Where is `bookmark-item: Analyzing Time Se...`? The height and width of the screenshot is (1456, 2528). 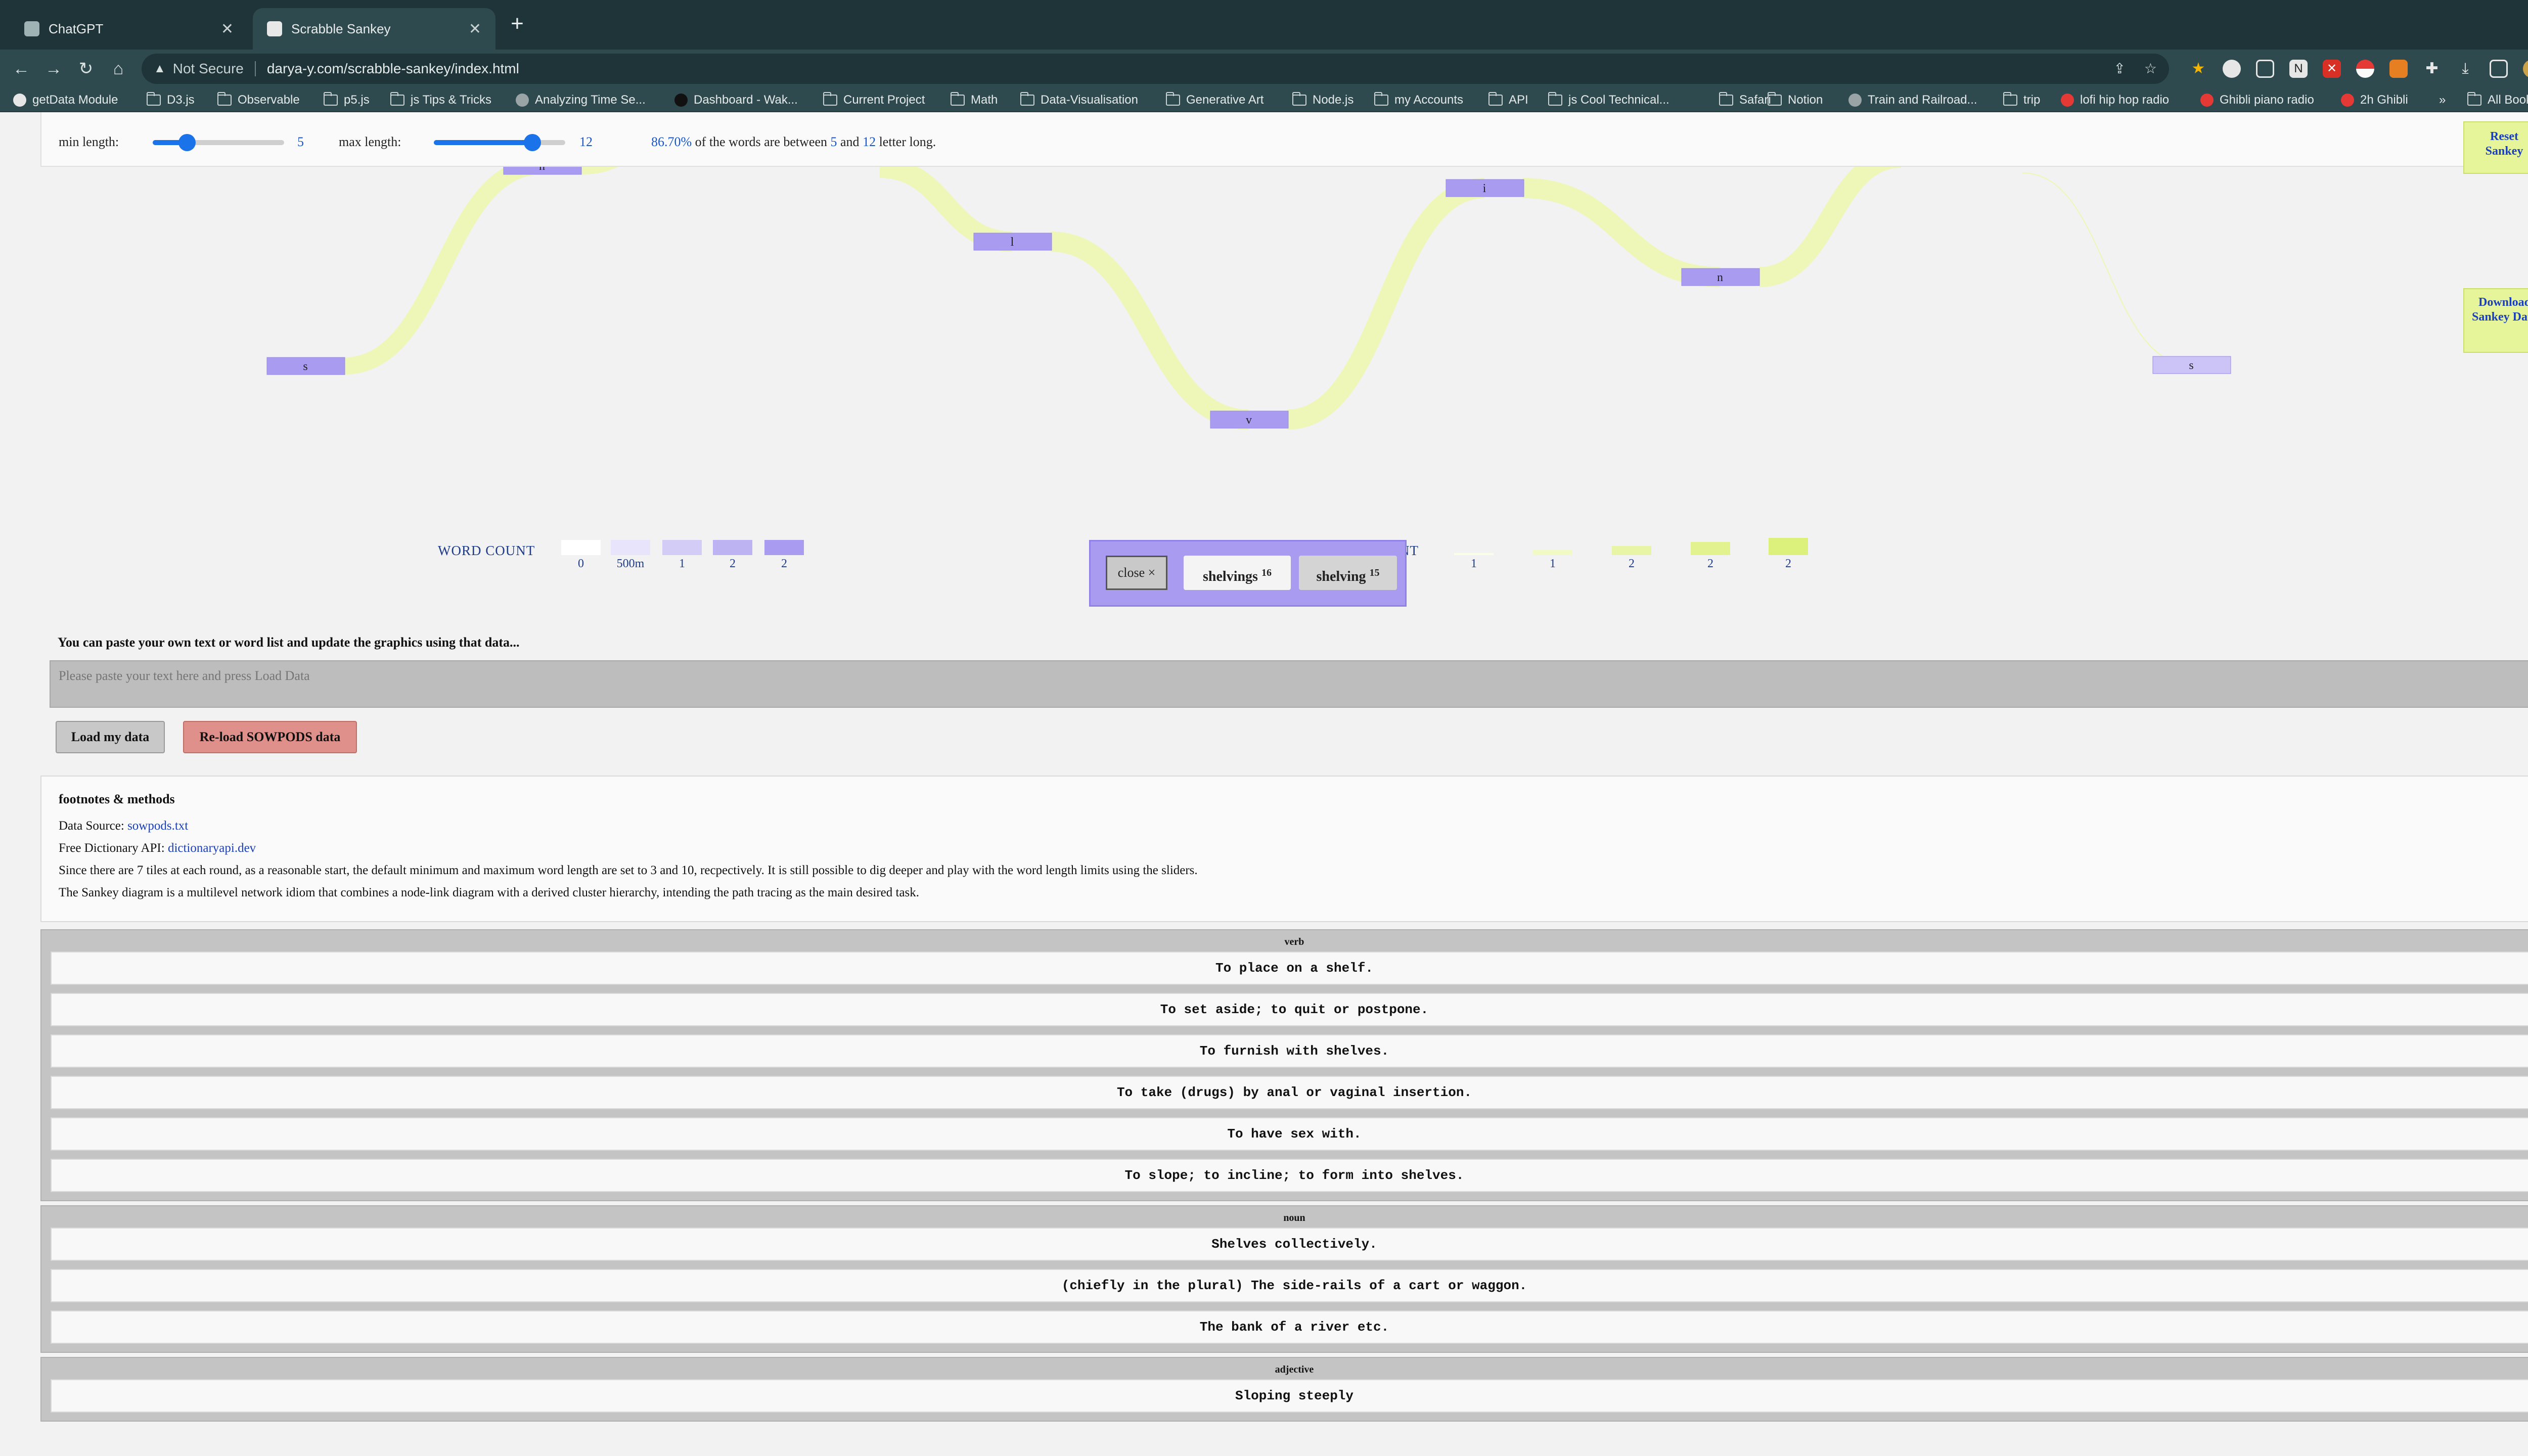
bookmark-item: Analyzing Time Se... is located at coordinates (581, 100).